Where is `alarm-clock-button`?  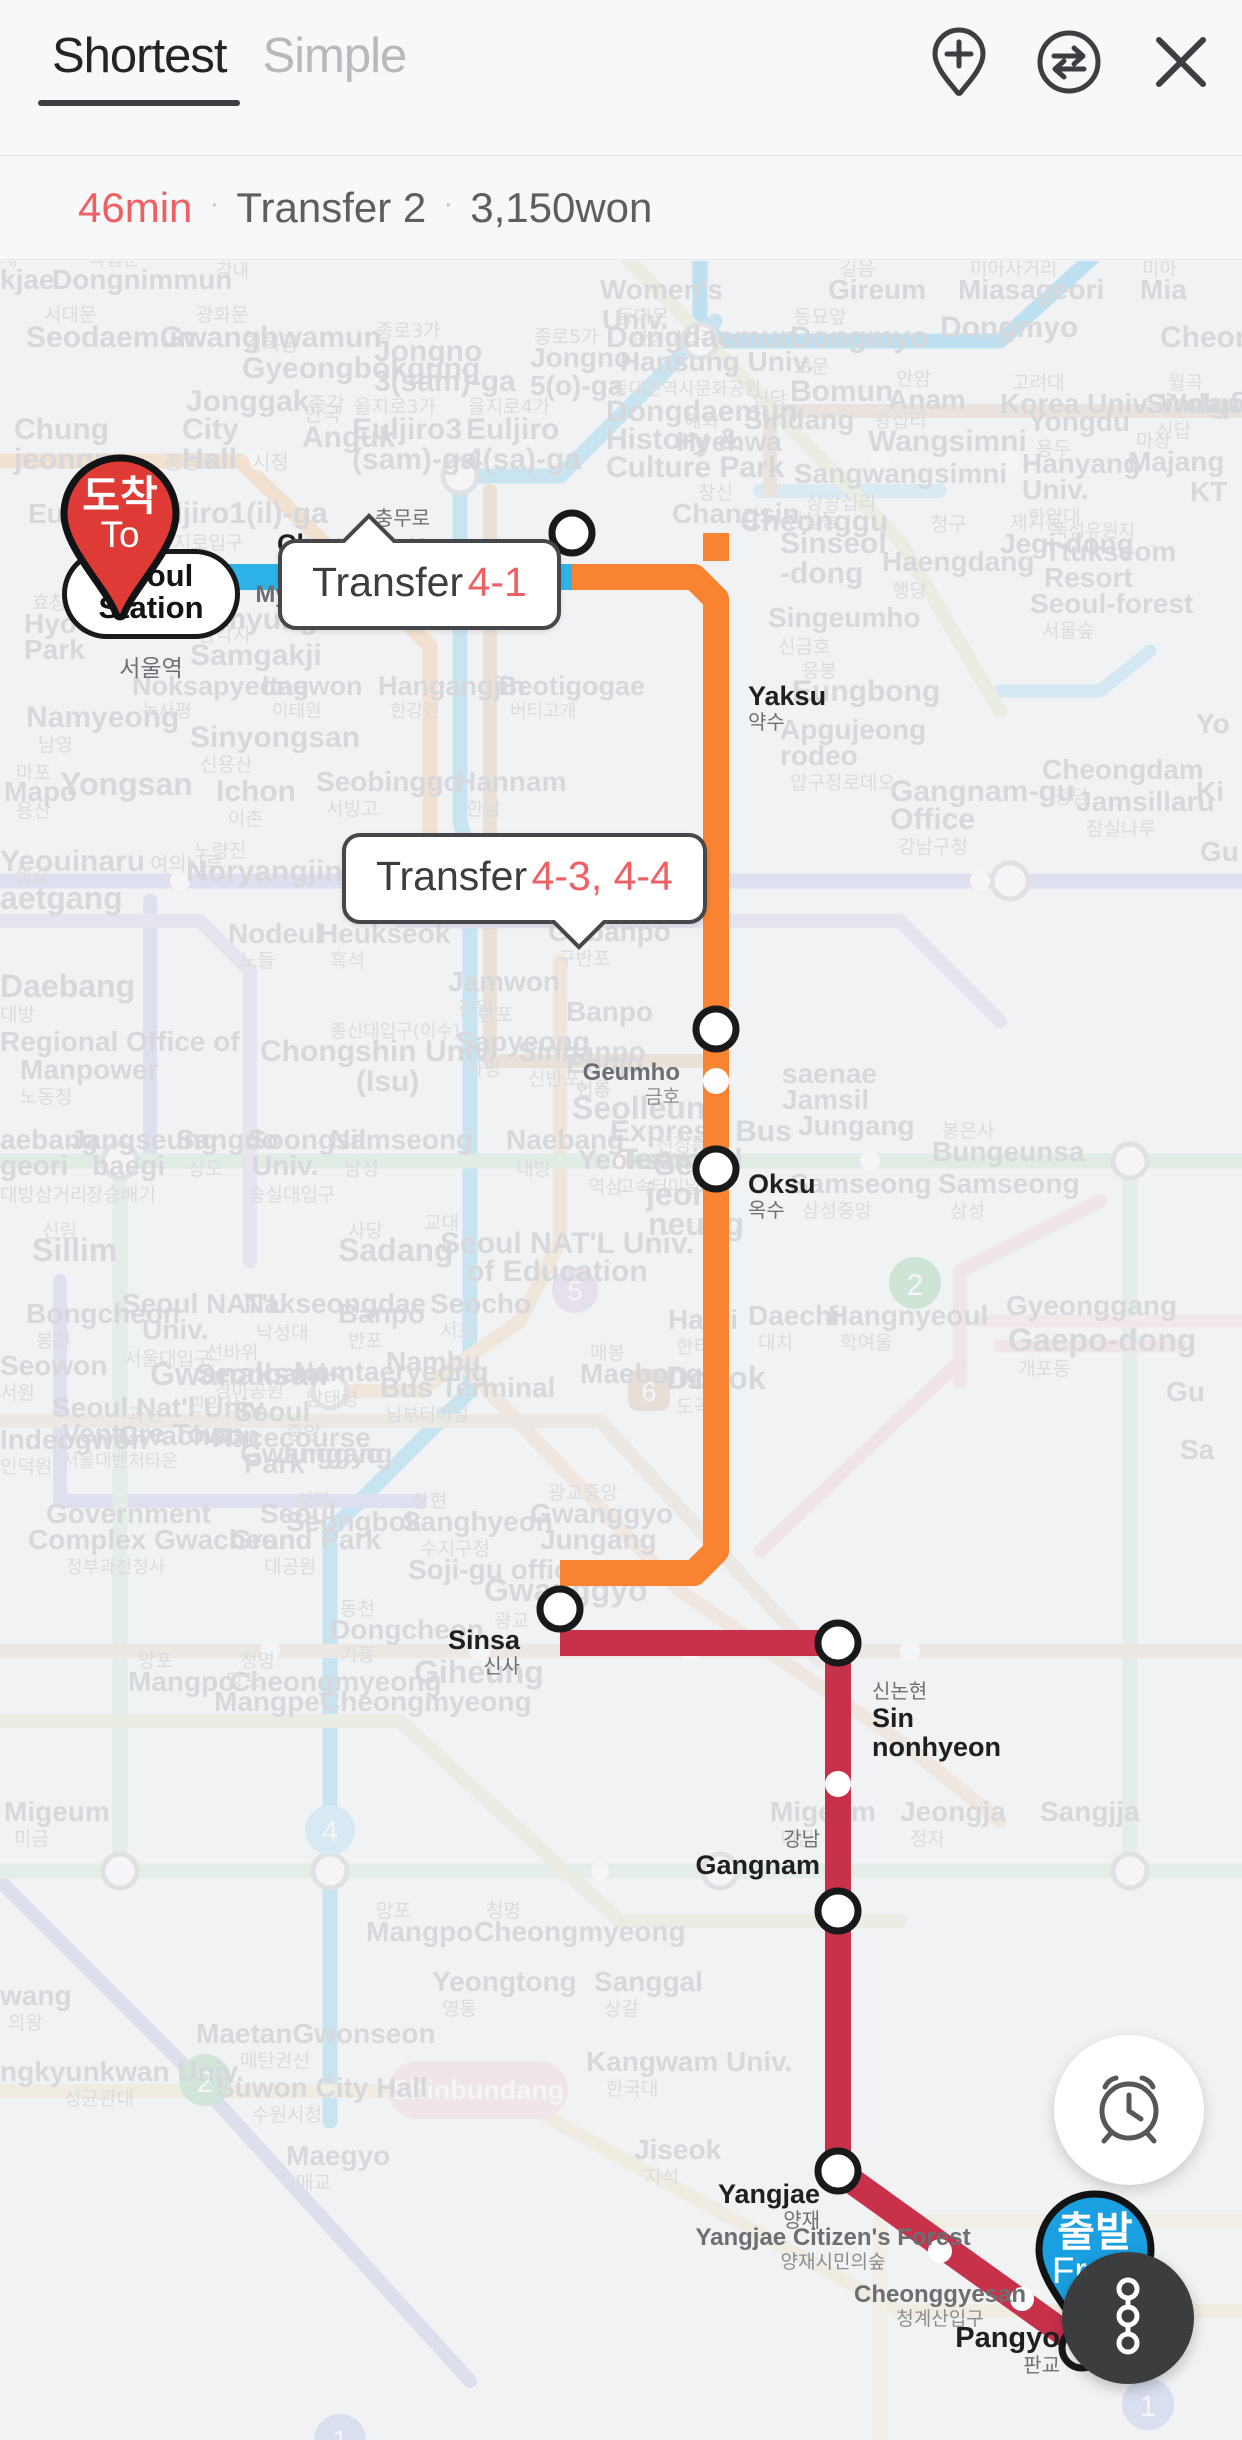
alarm-clock-button is located at coordinates (1129, 2110).